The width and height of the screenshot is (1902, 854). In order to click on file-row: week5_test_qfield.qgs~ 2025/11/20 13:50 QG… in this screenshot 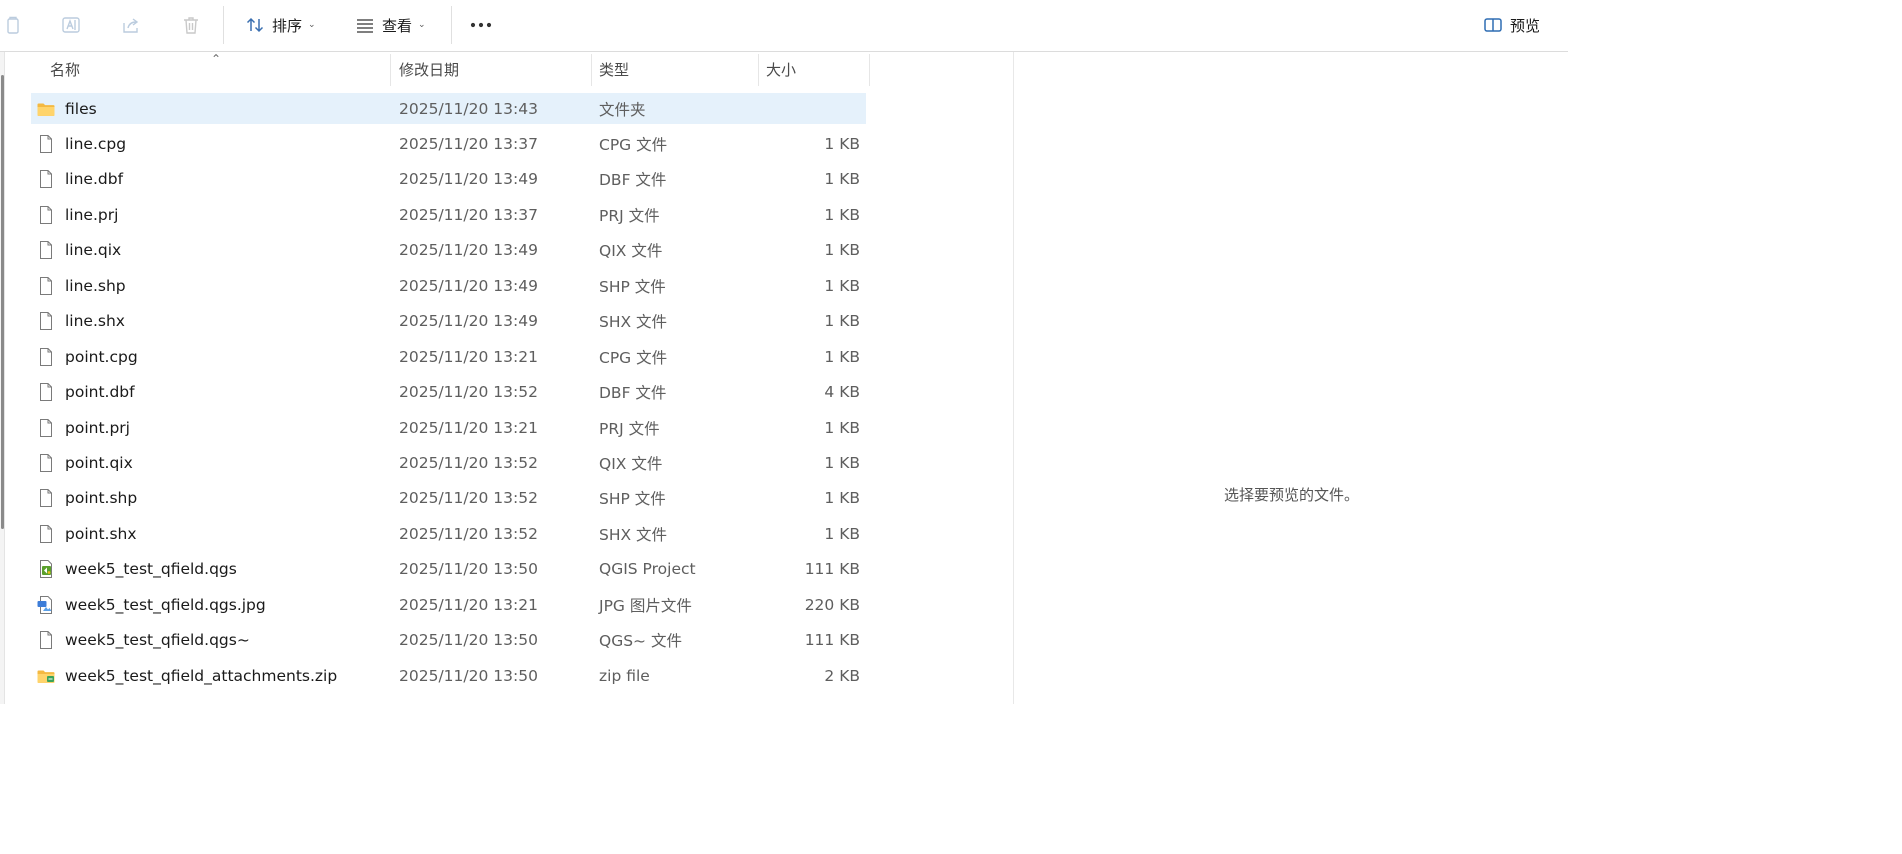, I will do `click(448, 640)`.